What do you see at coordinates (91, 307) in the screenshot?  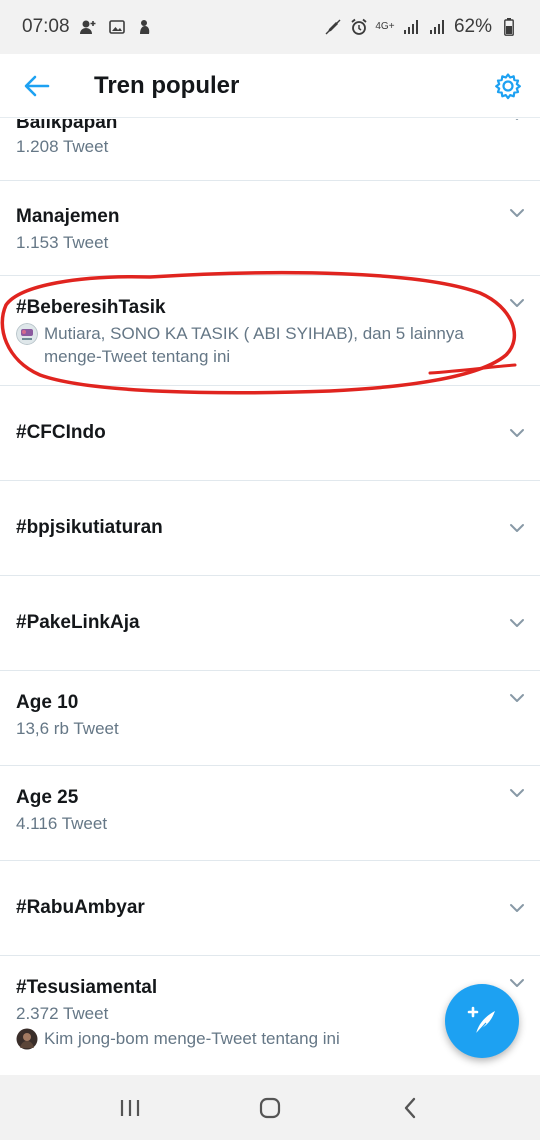 I see `trend-name: #BeberesihTasik` at bounding box center [91, 307].